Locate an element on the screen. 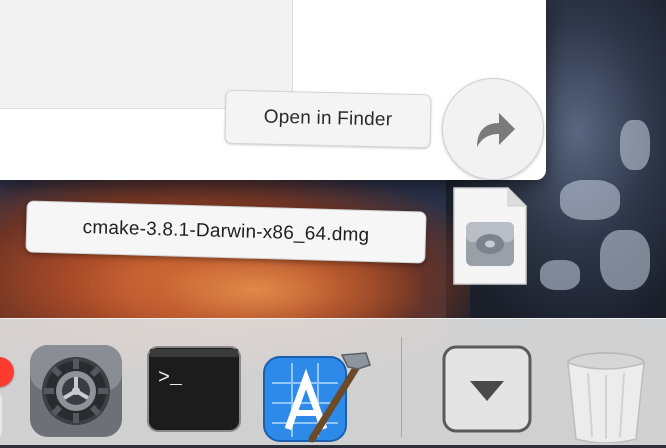 This screenshot has height=448, width=666. system-preferences-icon is located at coordinates (76, 391).